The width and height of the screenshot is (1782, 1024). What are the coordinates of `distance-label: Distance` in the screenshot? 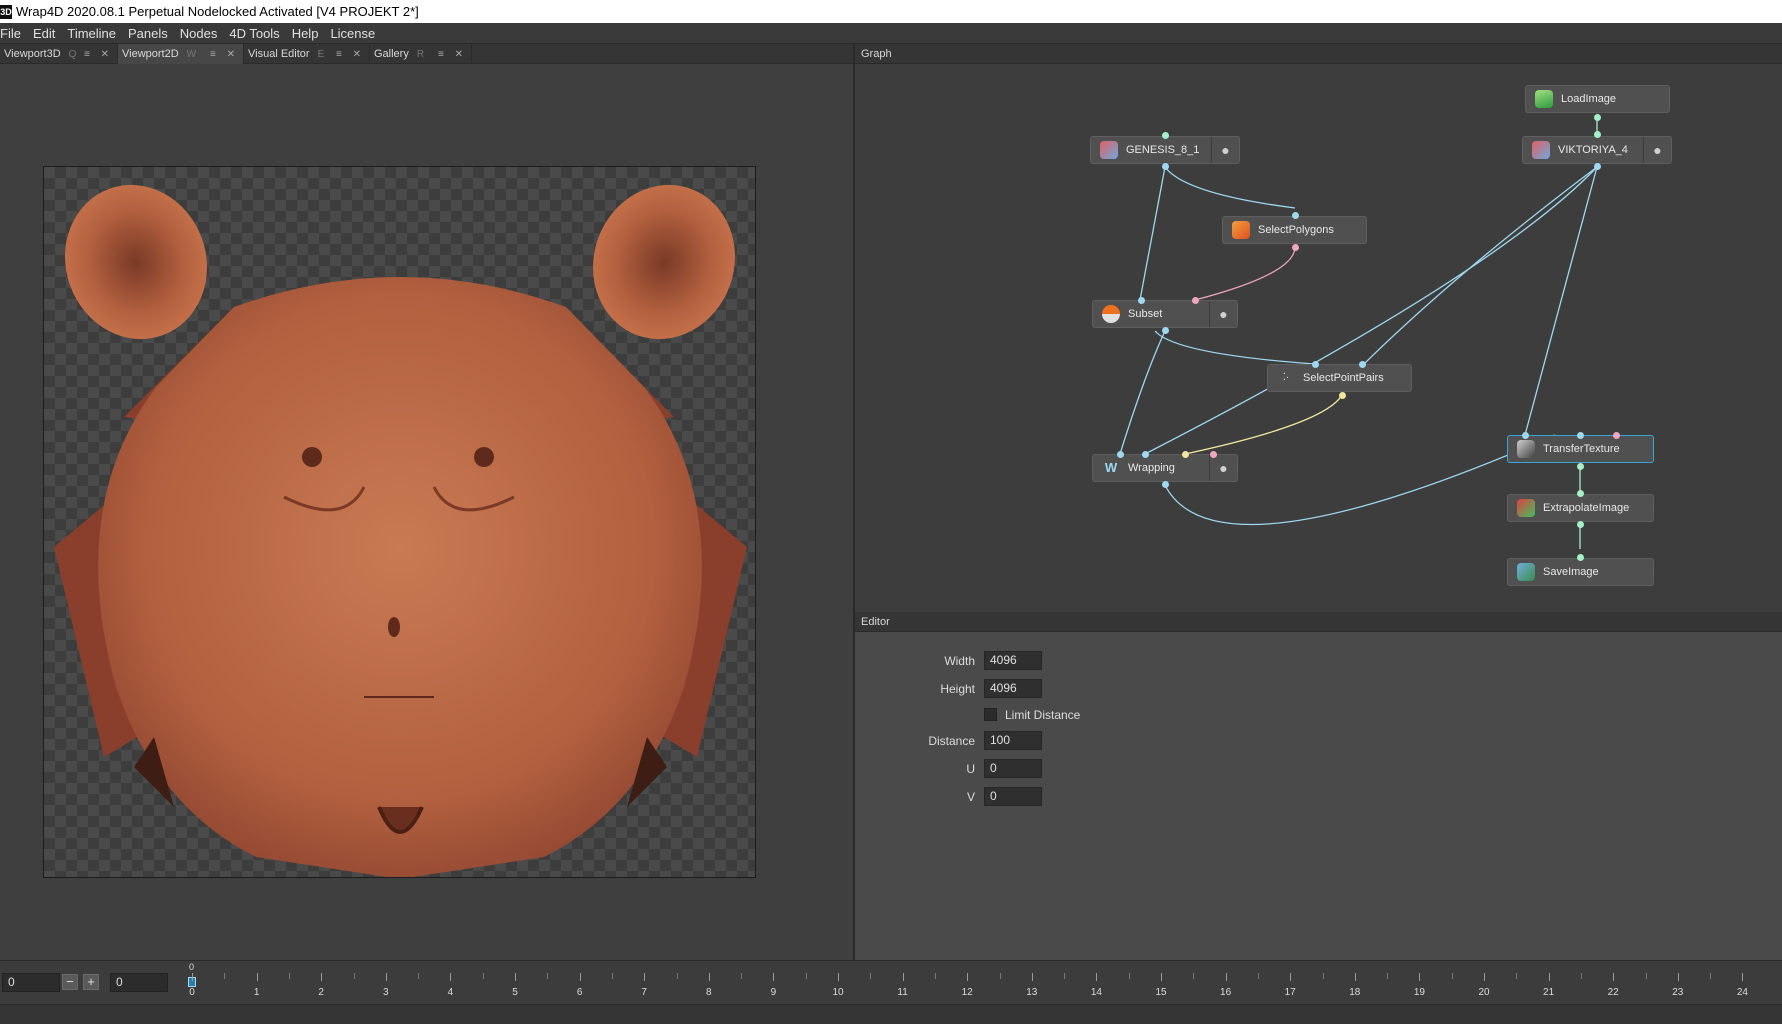 It's located at (951, 741).